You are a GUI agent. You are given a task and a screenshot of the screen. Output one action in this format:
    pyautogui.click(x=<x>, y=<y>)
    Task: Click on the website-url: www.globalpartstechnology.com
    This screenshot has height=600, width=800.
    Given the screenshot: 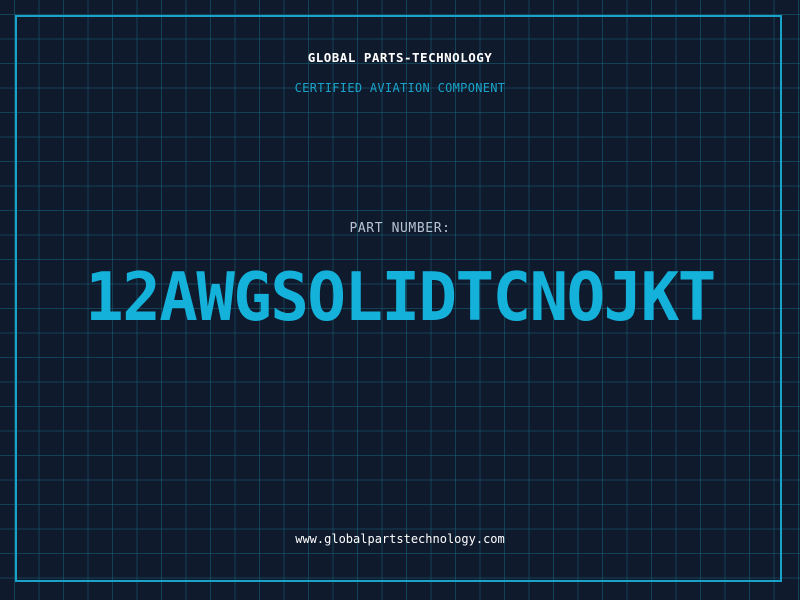 What is the action you would take?
    pyautogui.click(x=400, y=539)
    